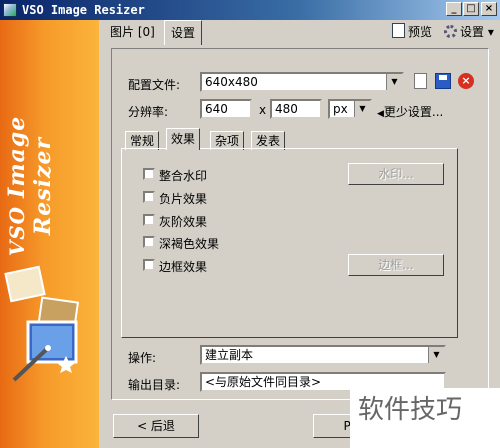 This screenshot has width=500, height=448. I want to click on settings-menu-button: 设置 ▾, so click(469, 32).